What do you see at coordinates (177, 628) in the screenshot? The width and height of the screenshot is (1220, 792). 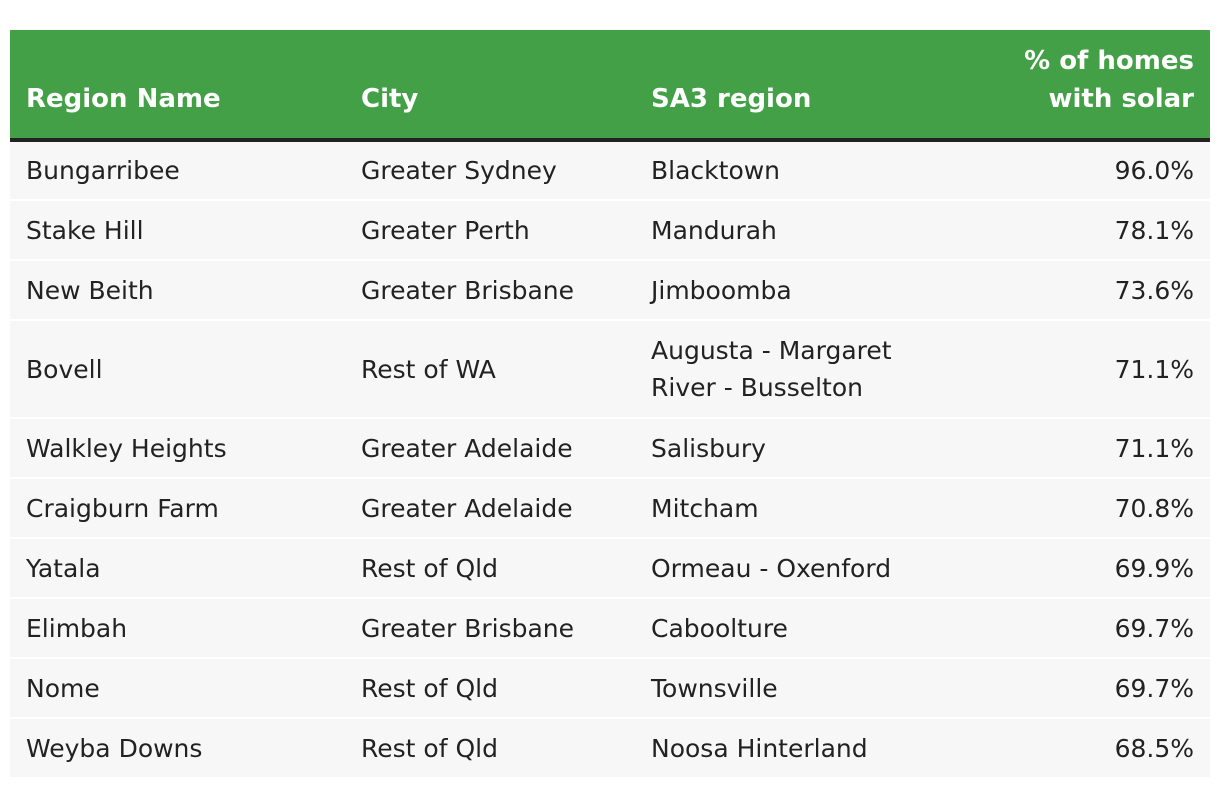 I see `cell-region: Elimbah` at bounding box center [177, 628].